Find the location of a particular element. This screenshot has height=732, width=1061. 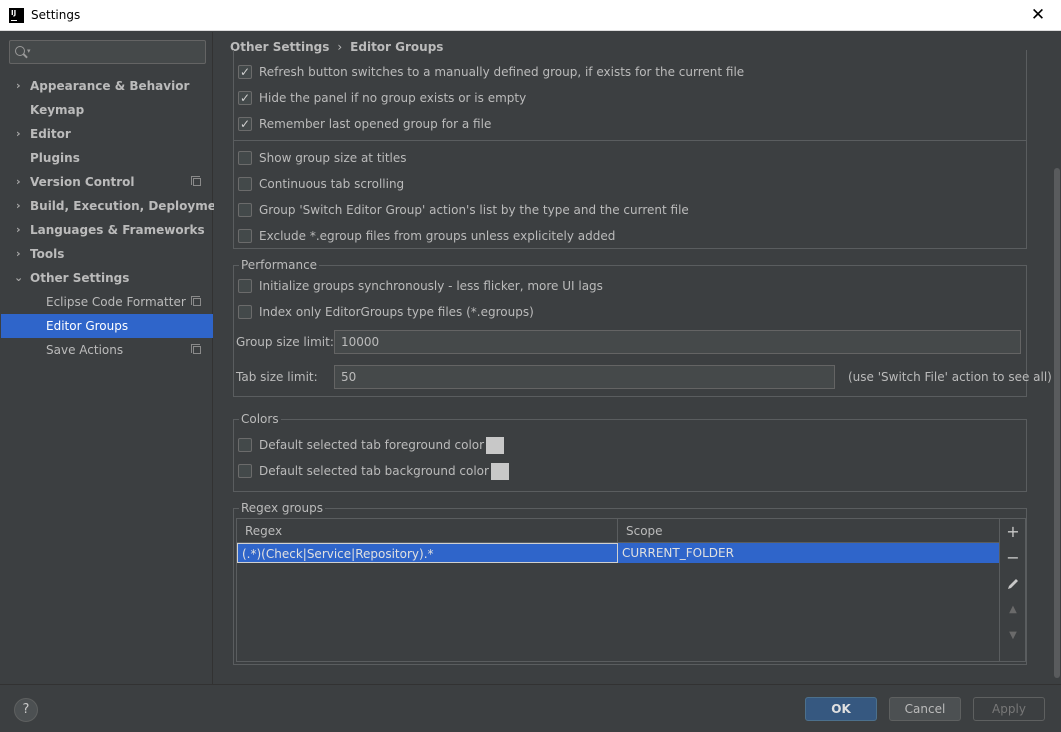

checkbox-label: Default selected tab foreground color is located at coordinates (382, 445).